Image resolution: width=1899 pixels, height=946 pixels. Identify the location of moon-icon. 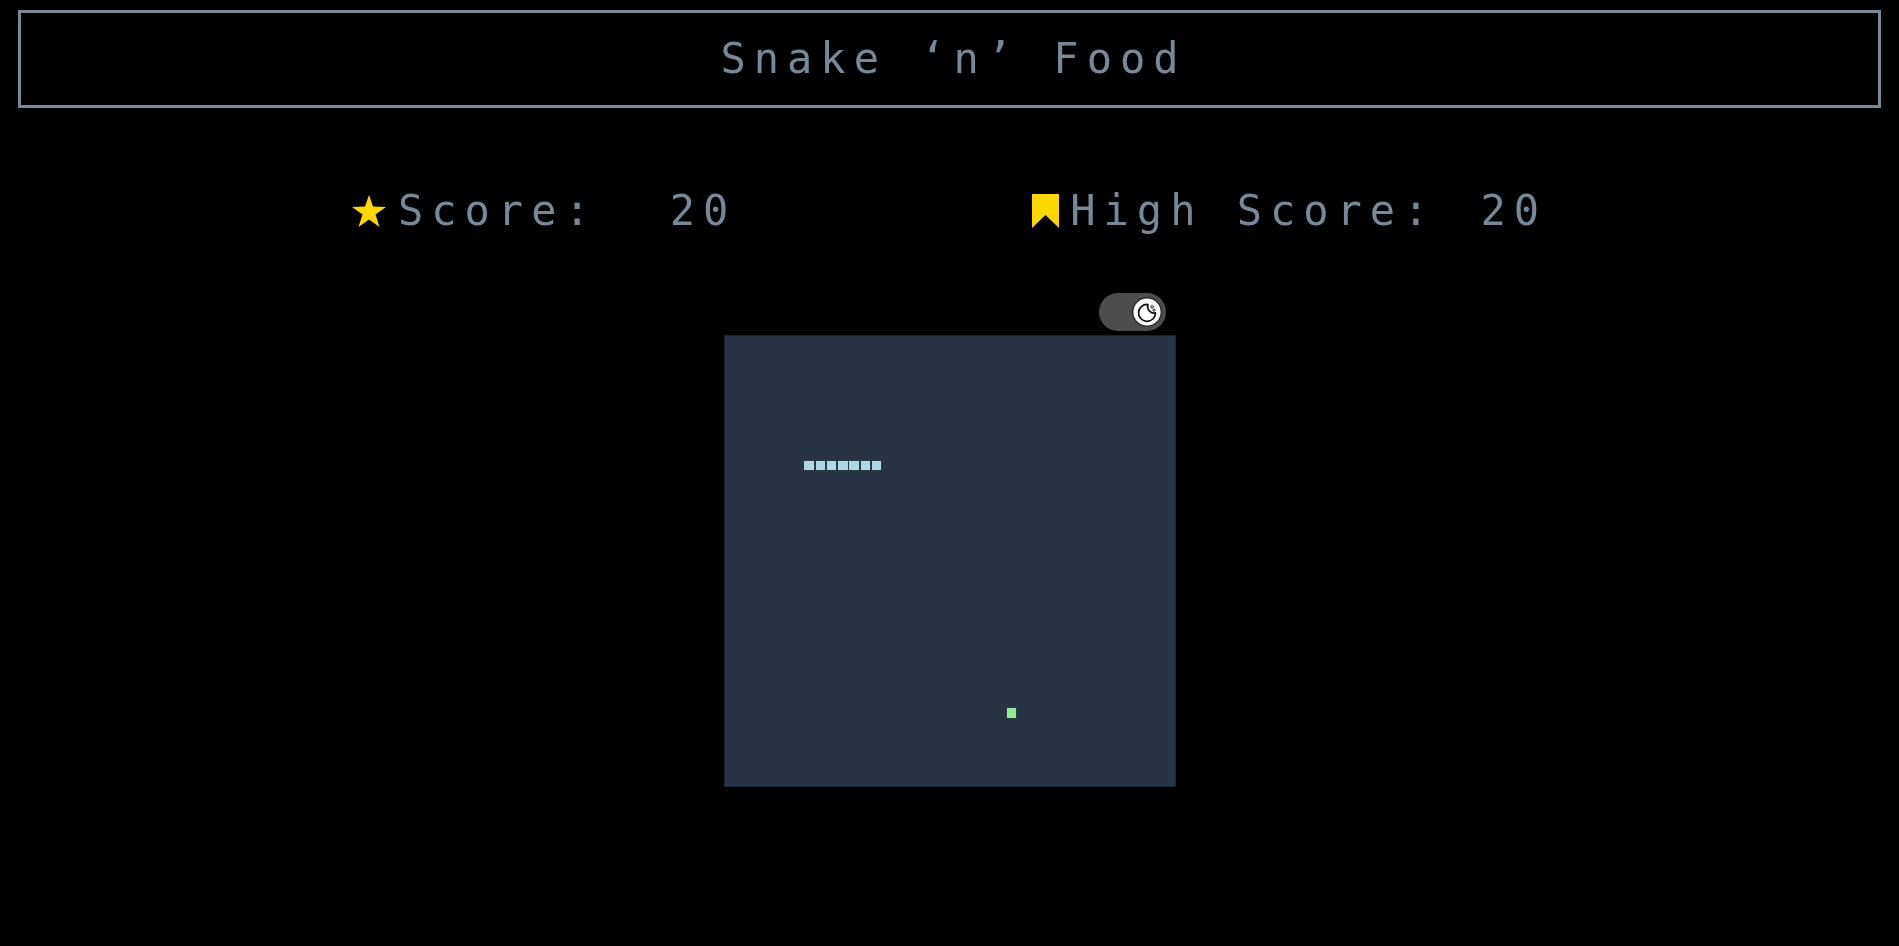
(1146, 312).